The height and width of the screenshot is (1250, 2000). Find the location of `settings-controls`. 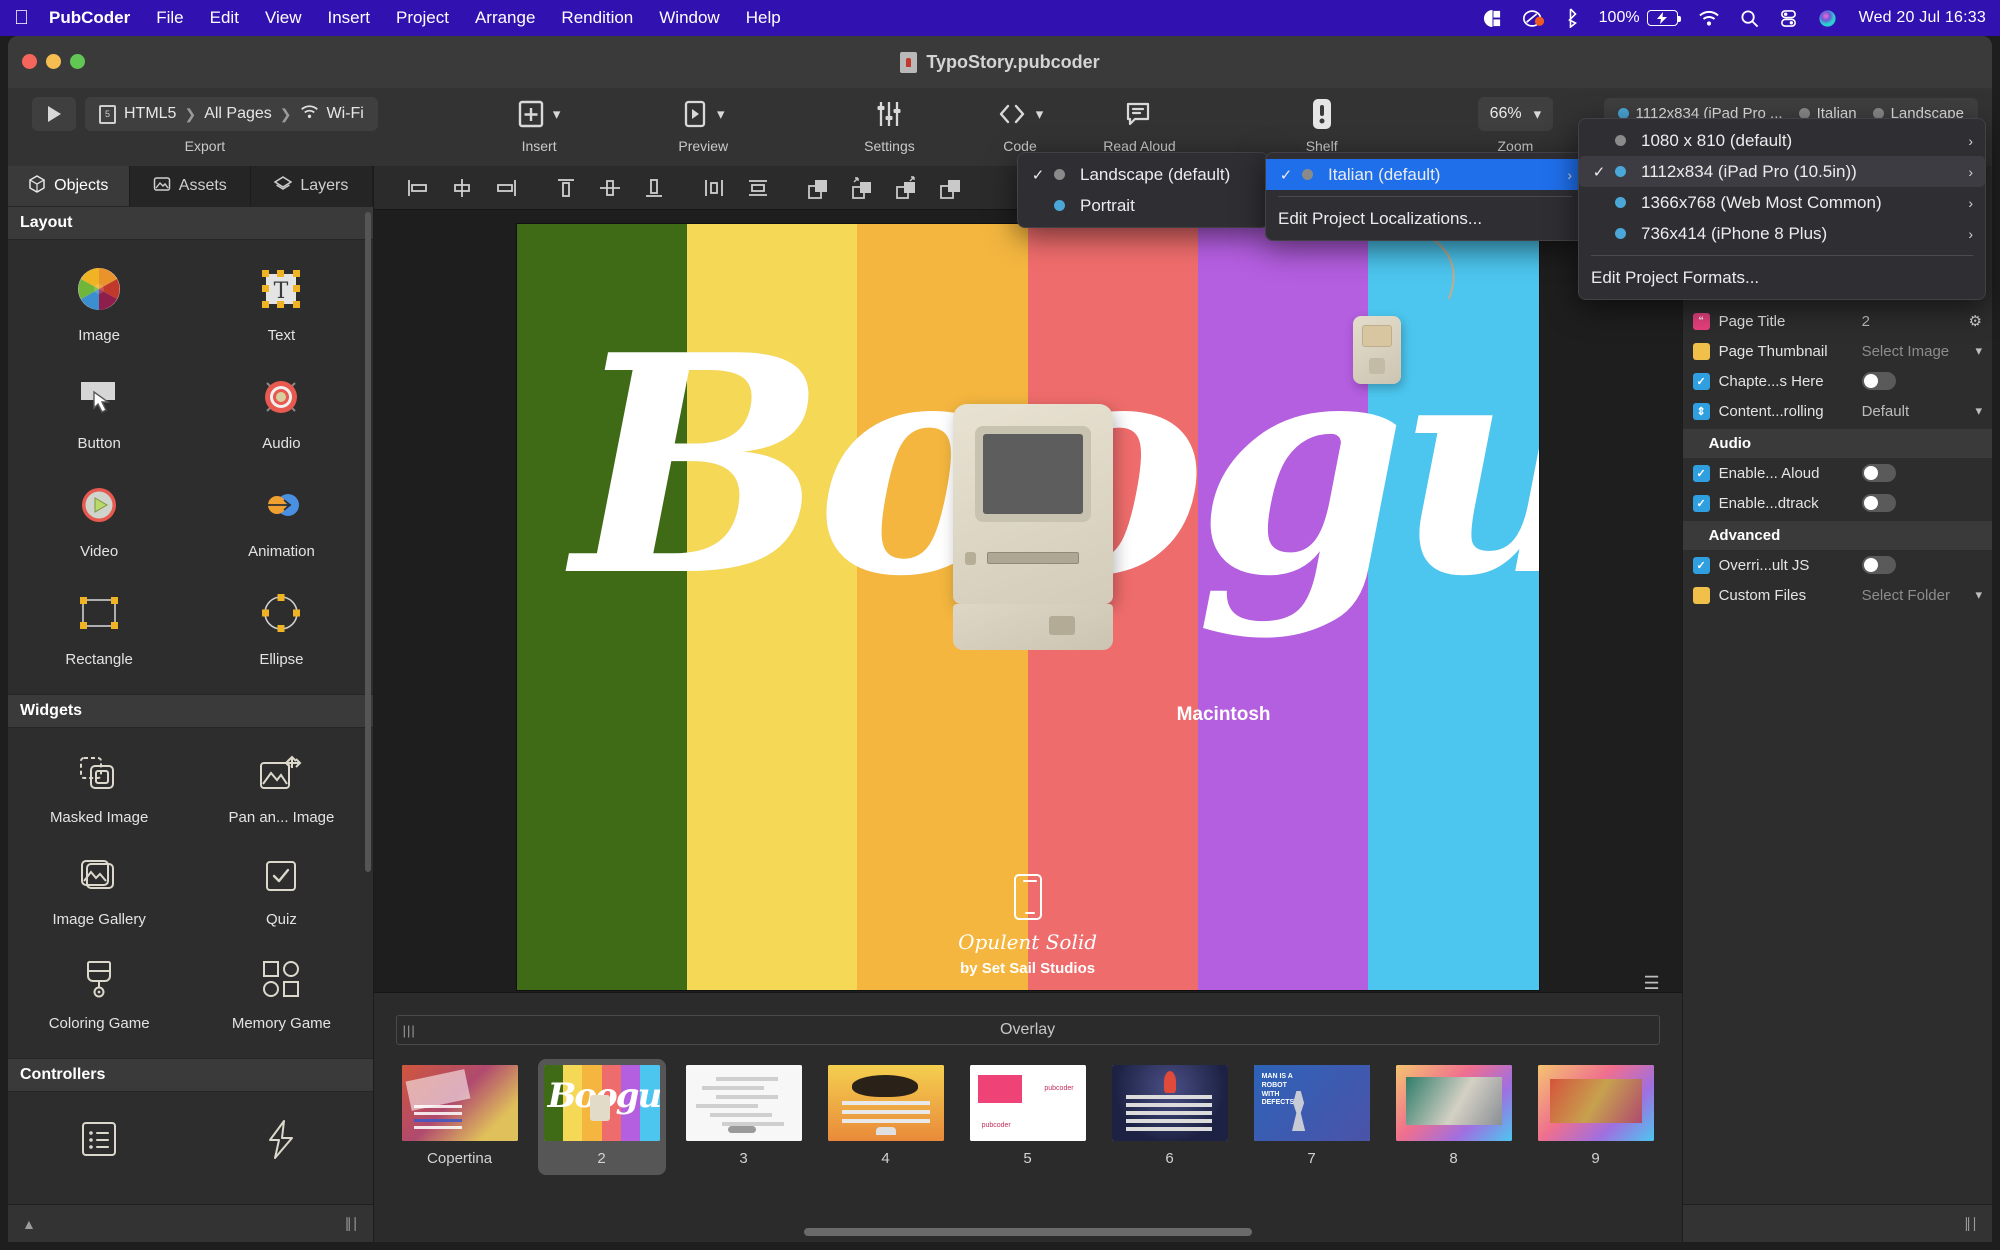

settings-controls is located at coordinates (889, 114).